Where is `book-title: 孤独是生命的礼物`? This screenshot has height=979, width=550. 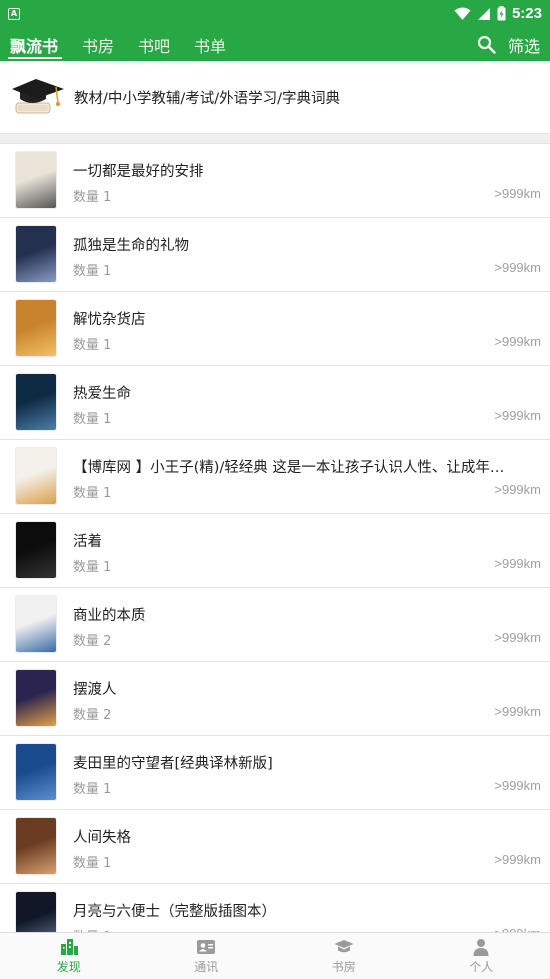
book-title: 孤独是生命的礼物 is located at coordinates (131, 246).